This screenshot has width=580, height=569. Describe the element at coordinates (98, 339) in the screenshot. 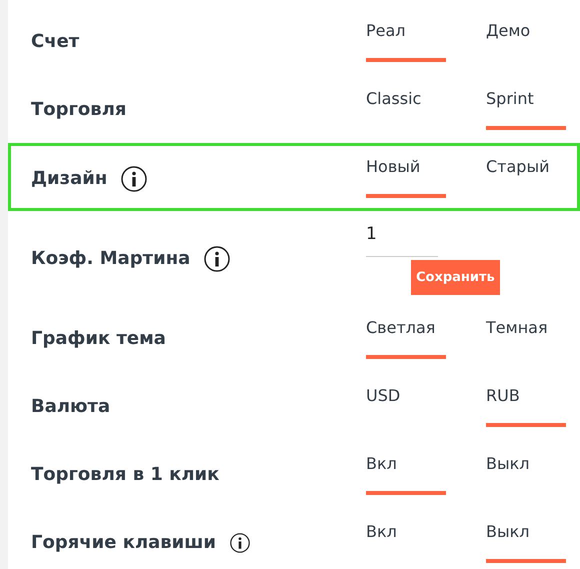

I see `setting-label: График тема` at that location.